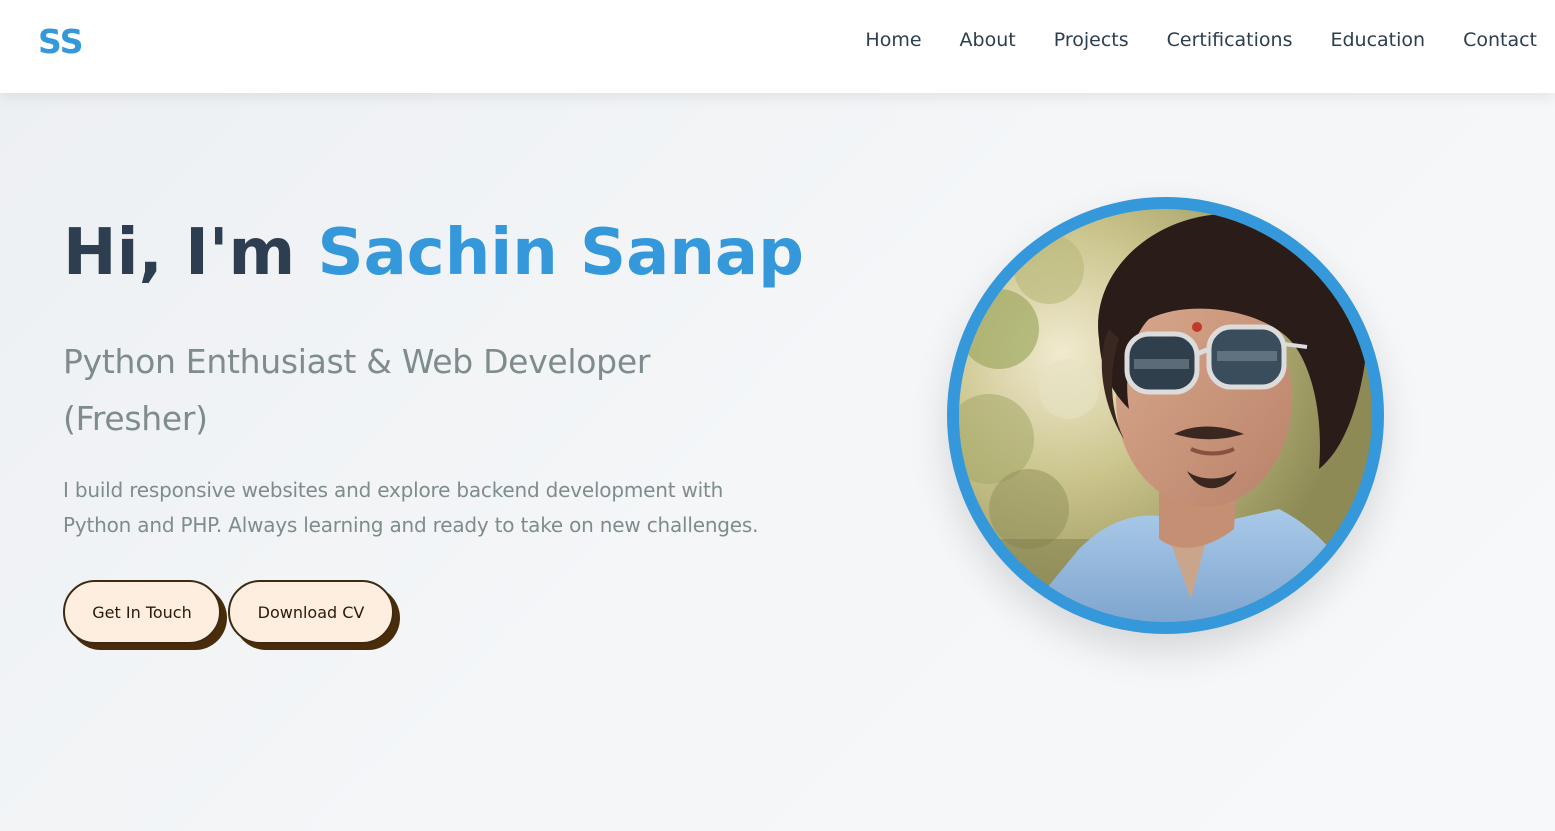 The height and width of the screenshot is (831, 1555). What do you see at coordinates (311, 612) in the screenshot?
I see `download-cv-button: Download CV` at bounding box center [311, 612].